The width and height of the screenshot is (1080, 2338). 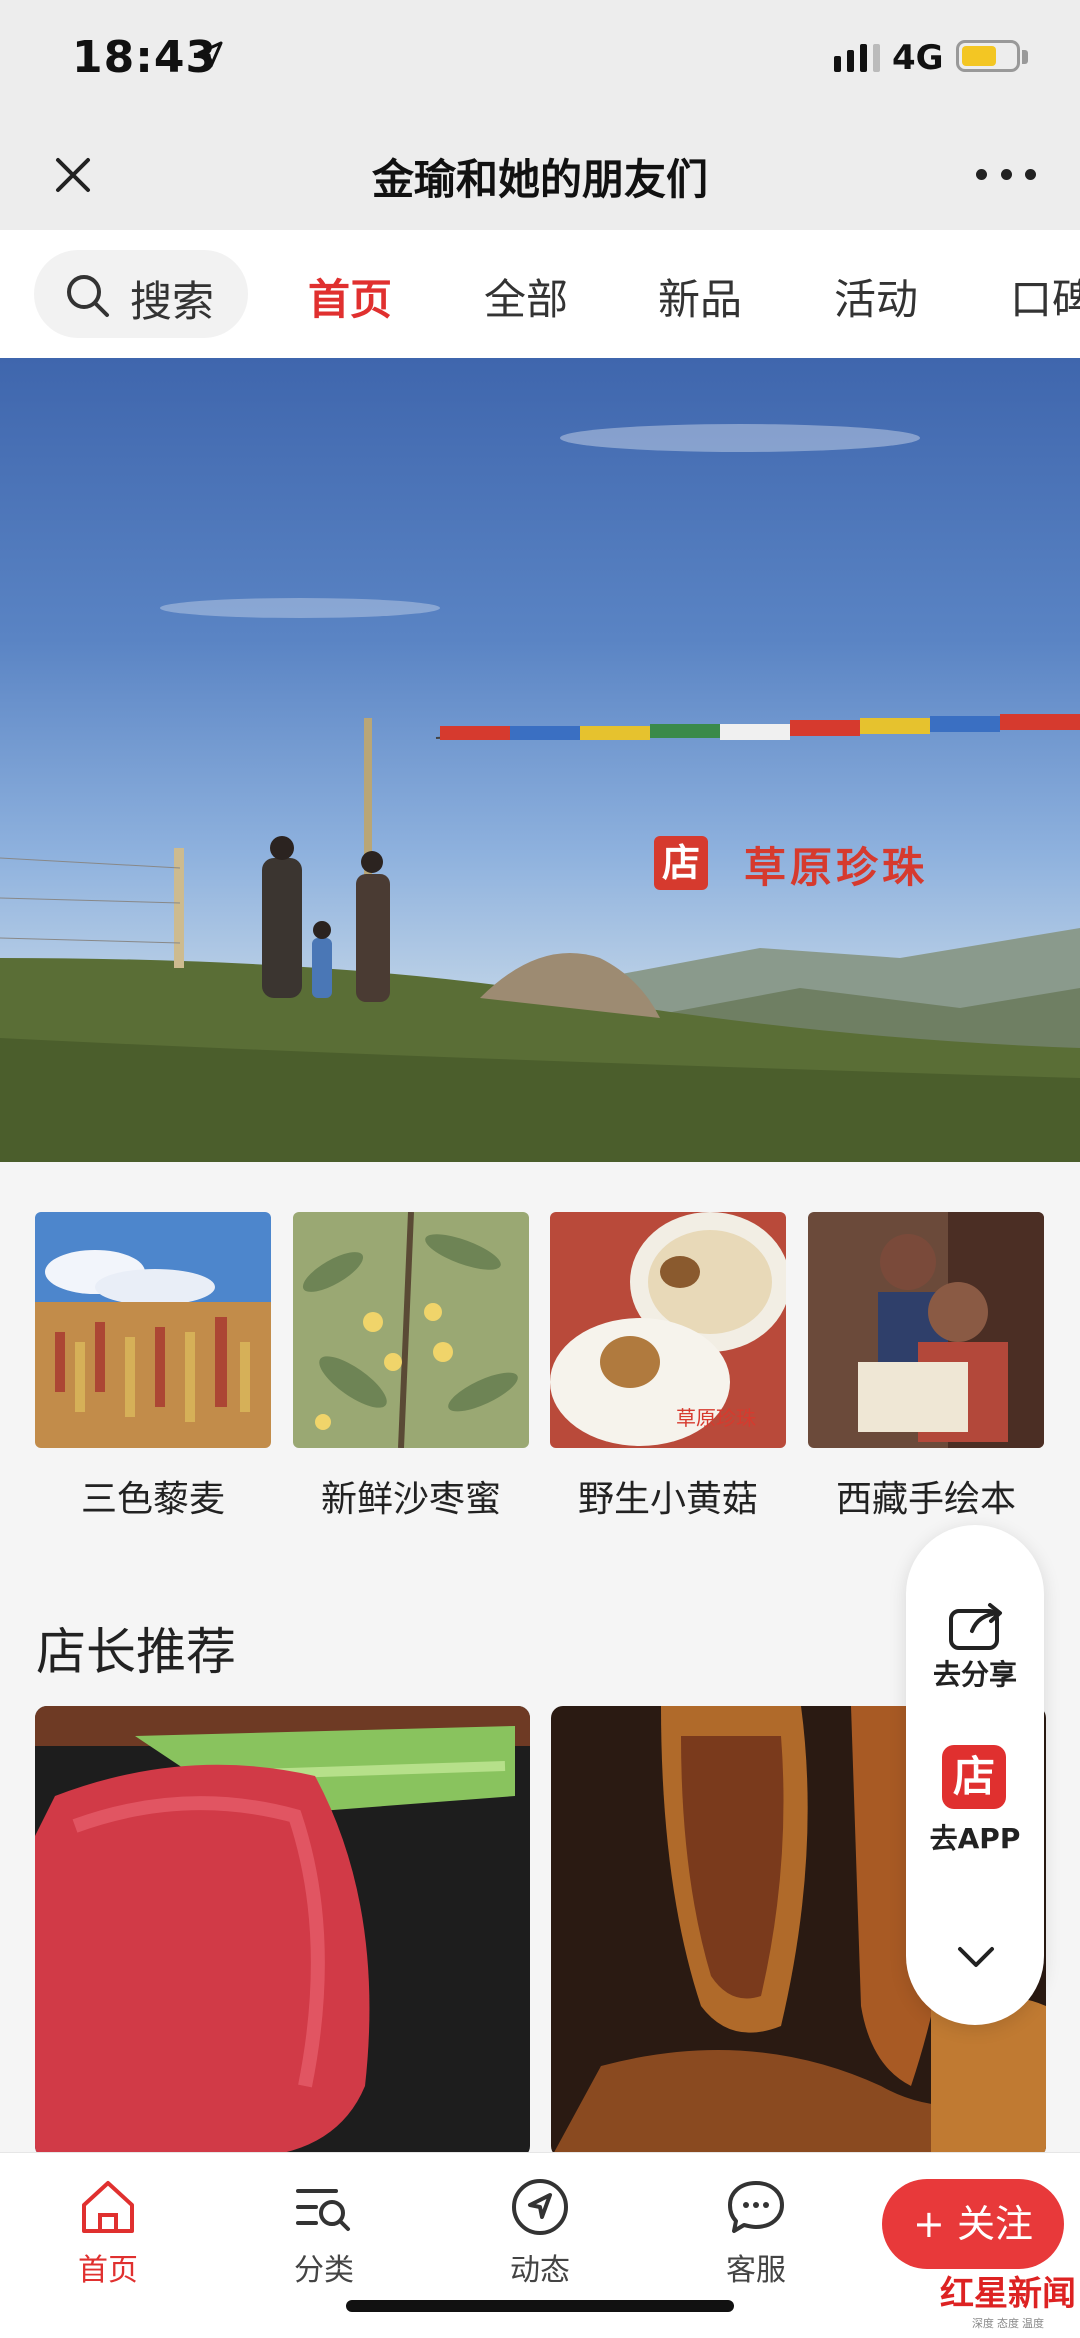 I want to click on floating-action-panel: 去分享 店 去APP, so click(x=975, y=1775).